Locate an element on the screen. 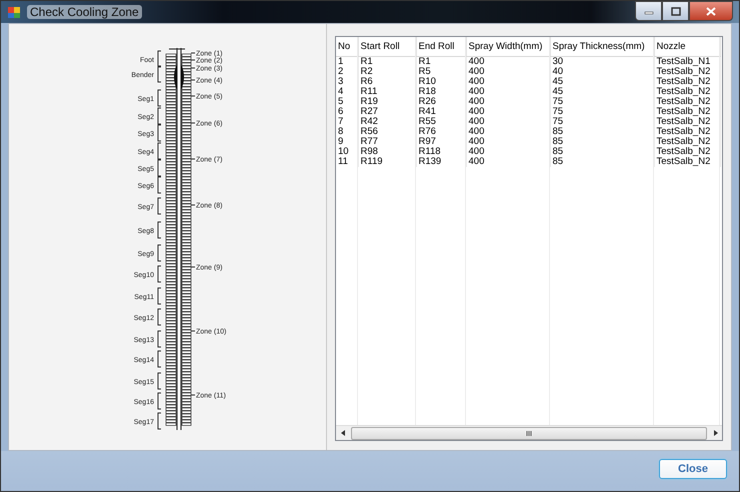 This screenshot has height=492, width=740. table-cell: R11 is located at coordinates (387, 92).